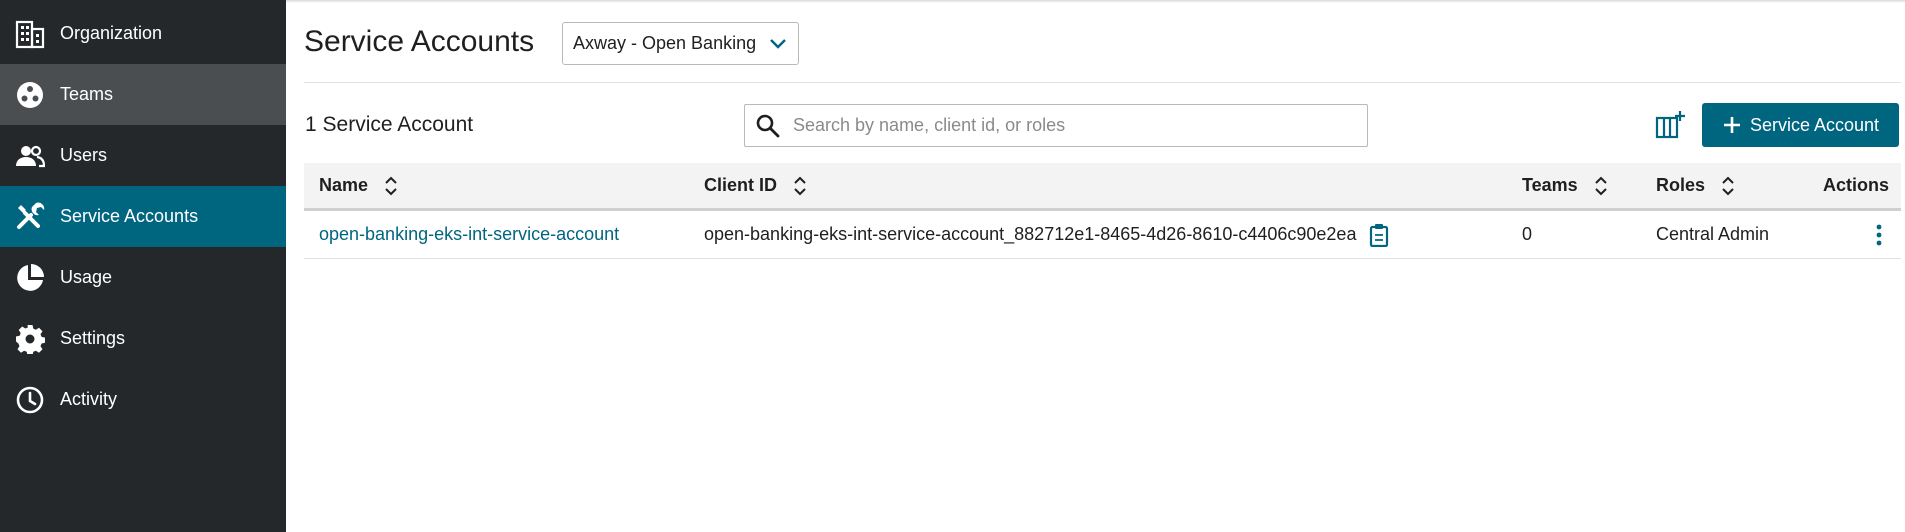  Describe the element at coordinates (1713, 234) in the screenshot. I see `roles-cell: Central Admin` at that location.